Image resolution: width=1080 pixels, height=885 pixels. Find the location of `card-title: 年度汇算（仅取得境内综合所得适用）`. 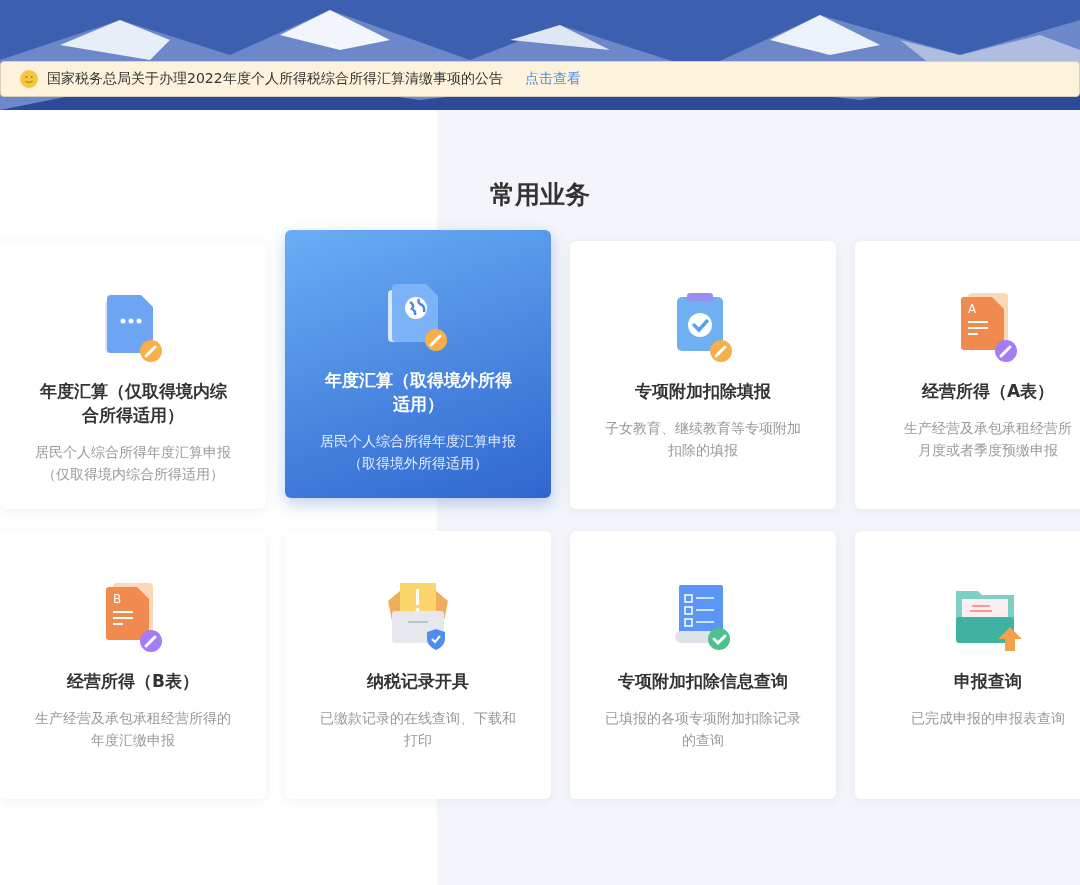

card-title: 年度汇算（仅取得境内综合所得适用） is located at coordinates (133, 403).